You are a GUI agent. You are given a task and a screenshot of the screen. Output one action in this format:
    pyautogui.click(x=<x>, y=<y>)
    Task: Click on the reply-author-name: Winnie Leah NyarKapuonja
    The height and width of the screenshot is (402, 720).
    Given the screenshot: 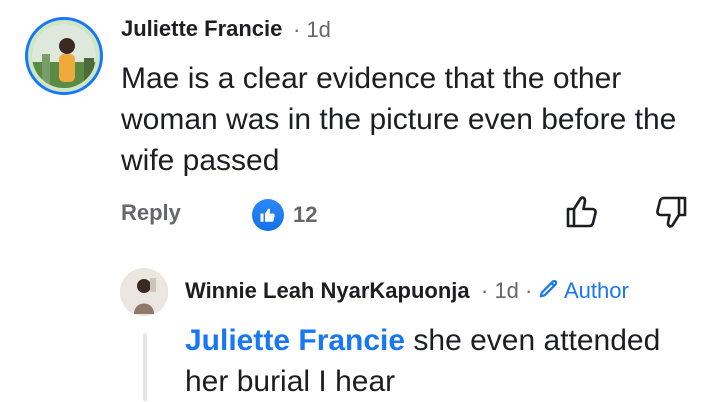 What is the action you would take?
    pyautogui.click(x=327, y=291)
    